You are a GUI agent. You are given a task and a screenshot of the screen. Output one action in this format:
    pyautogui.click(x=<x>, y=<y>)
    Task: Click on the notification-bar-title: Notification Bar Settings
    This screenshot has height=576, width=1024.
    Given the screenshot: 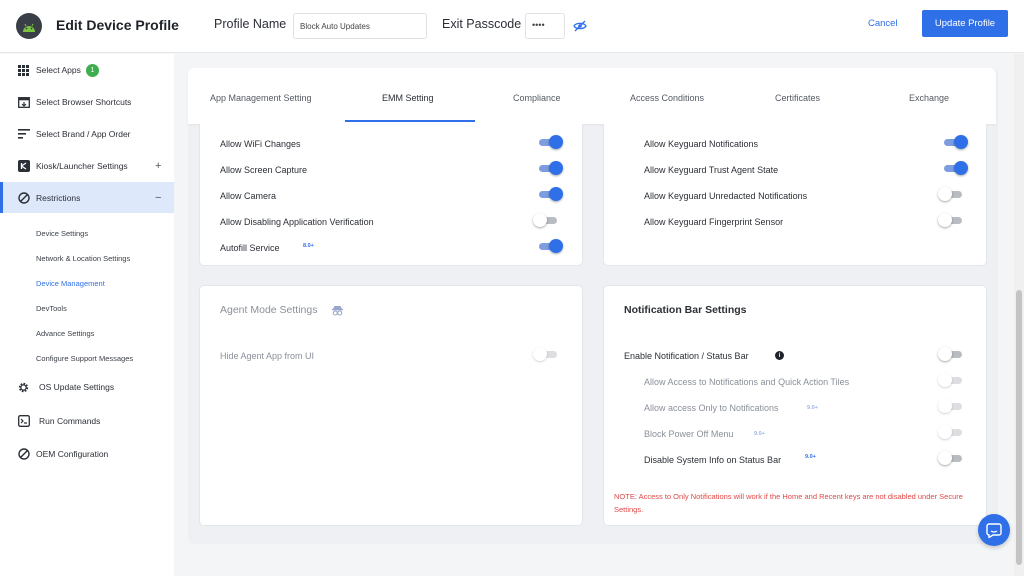 What is the action you would take?
    pyautogui.click(x=685, y=310)
    